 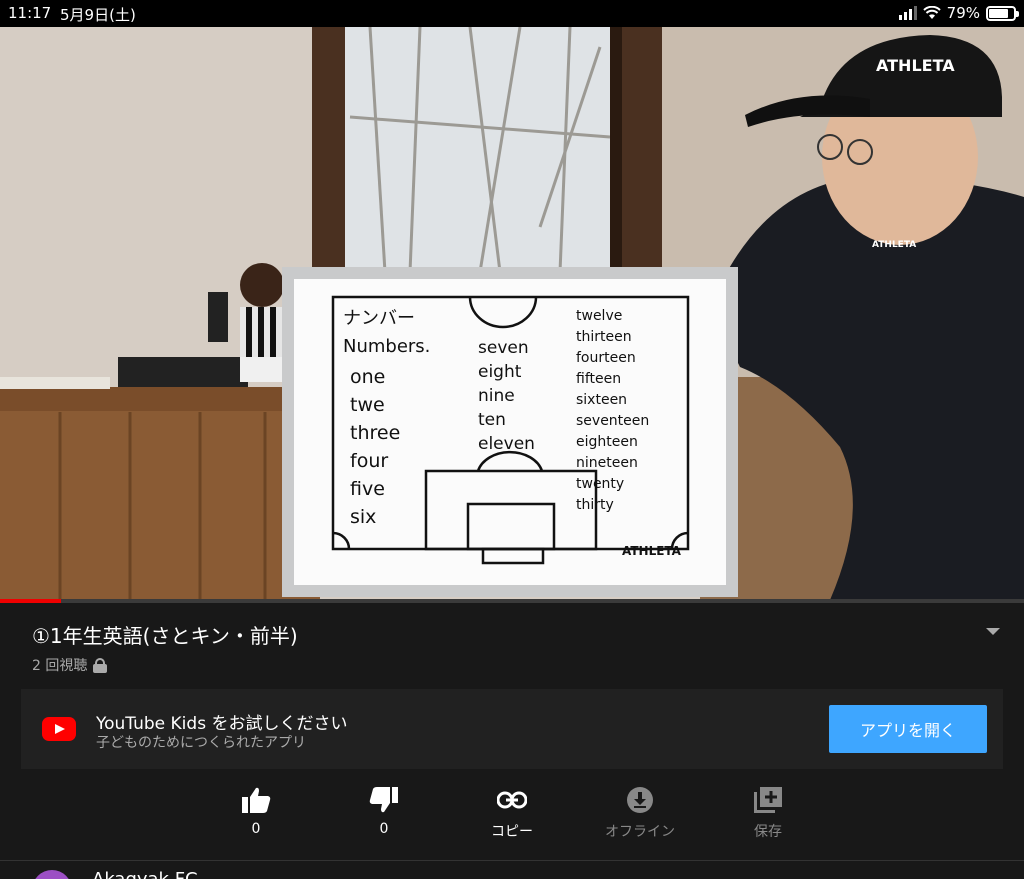 What do you see at coordinates (512, 601) in the screenshot?
I see `video-progress-bar` at bounding box center [512, 601].